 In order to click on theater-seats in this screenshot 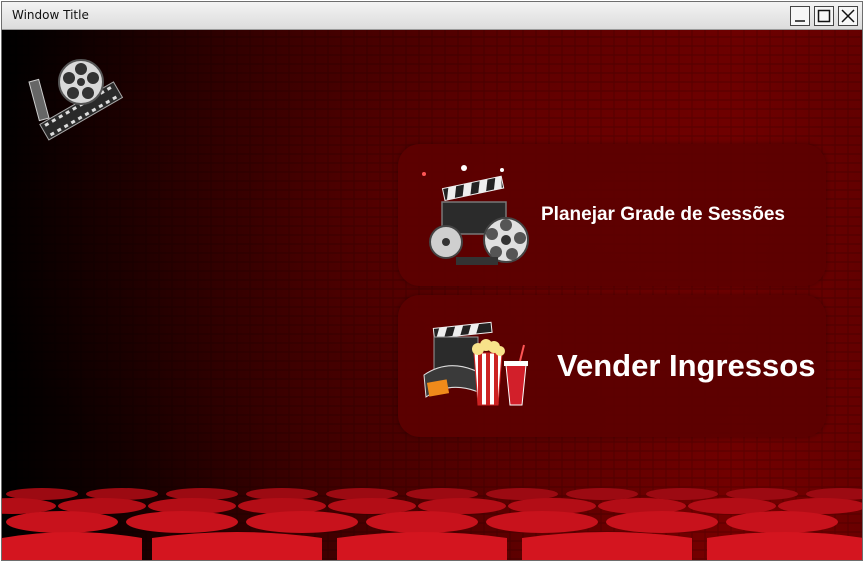, I will do `click(432, 524)`.